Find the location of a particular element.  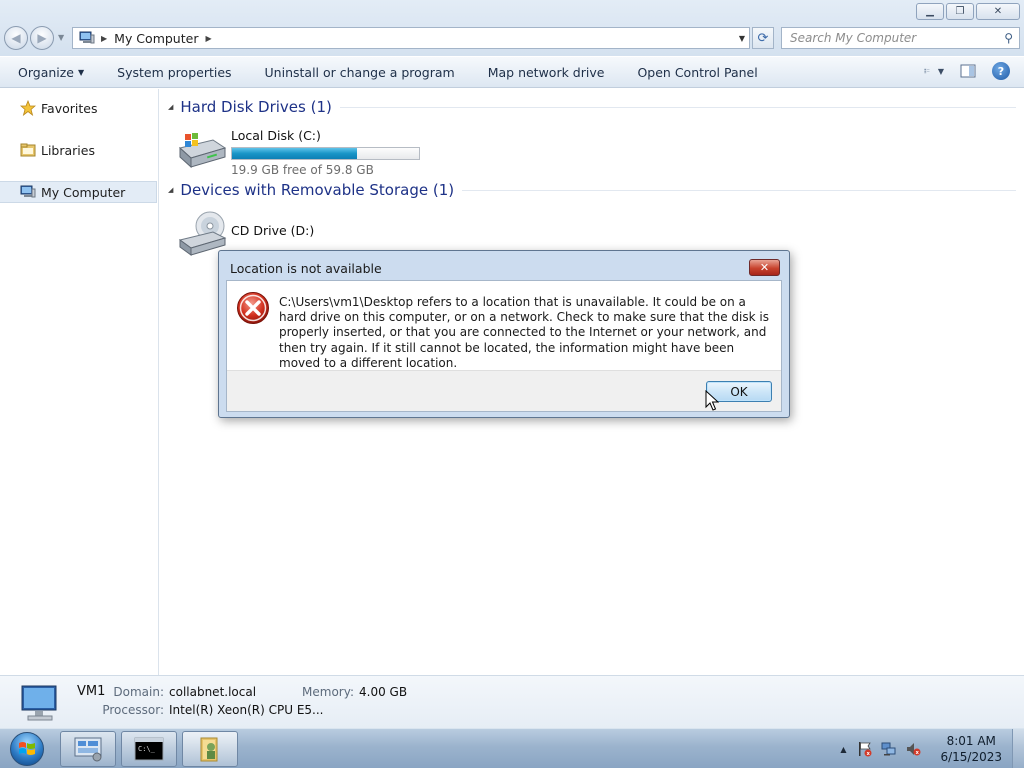

group-title: Hard Disk Drives (1) is located at coordinates (256, 107).